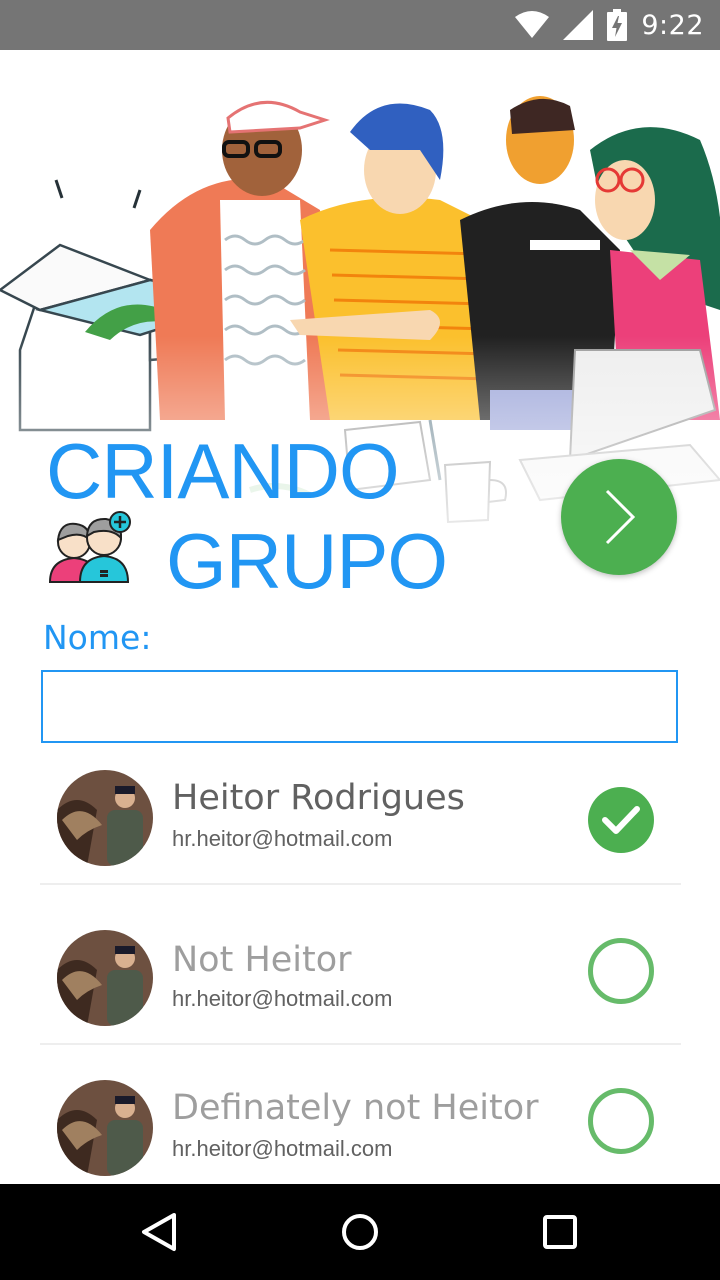 The width and height of the screenshot is (720, 1280). I want to click on select-toggle-checked, so click(621, 820).